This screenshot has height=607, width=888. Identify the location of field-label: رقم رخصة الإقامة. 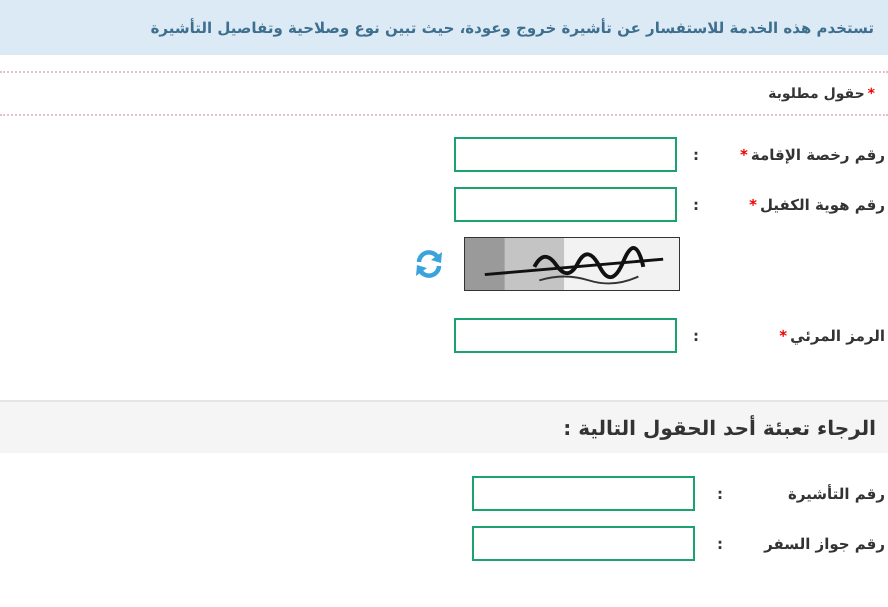
(817, 155).